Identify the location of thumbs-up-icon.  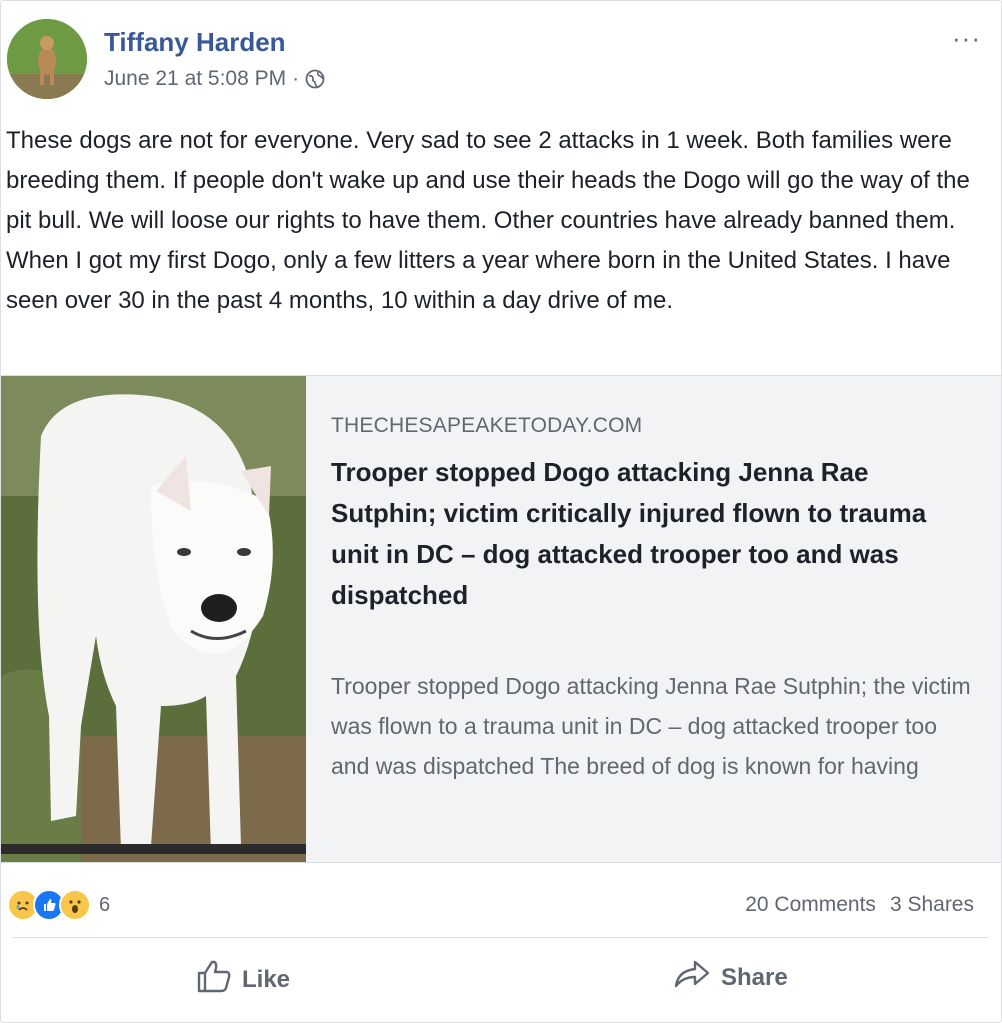
(214, 979).